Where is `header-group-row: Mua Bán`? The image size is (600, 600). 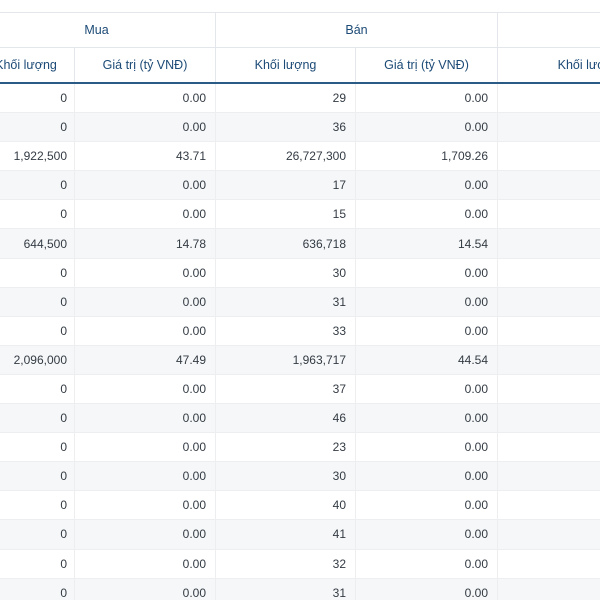 header-group-row: Mua Bán is located at coordinates (300, 30).